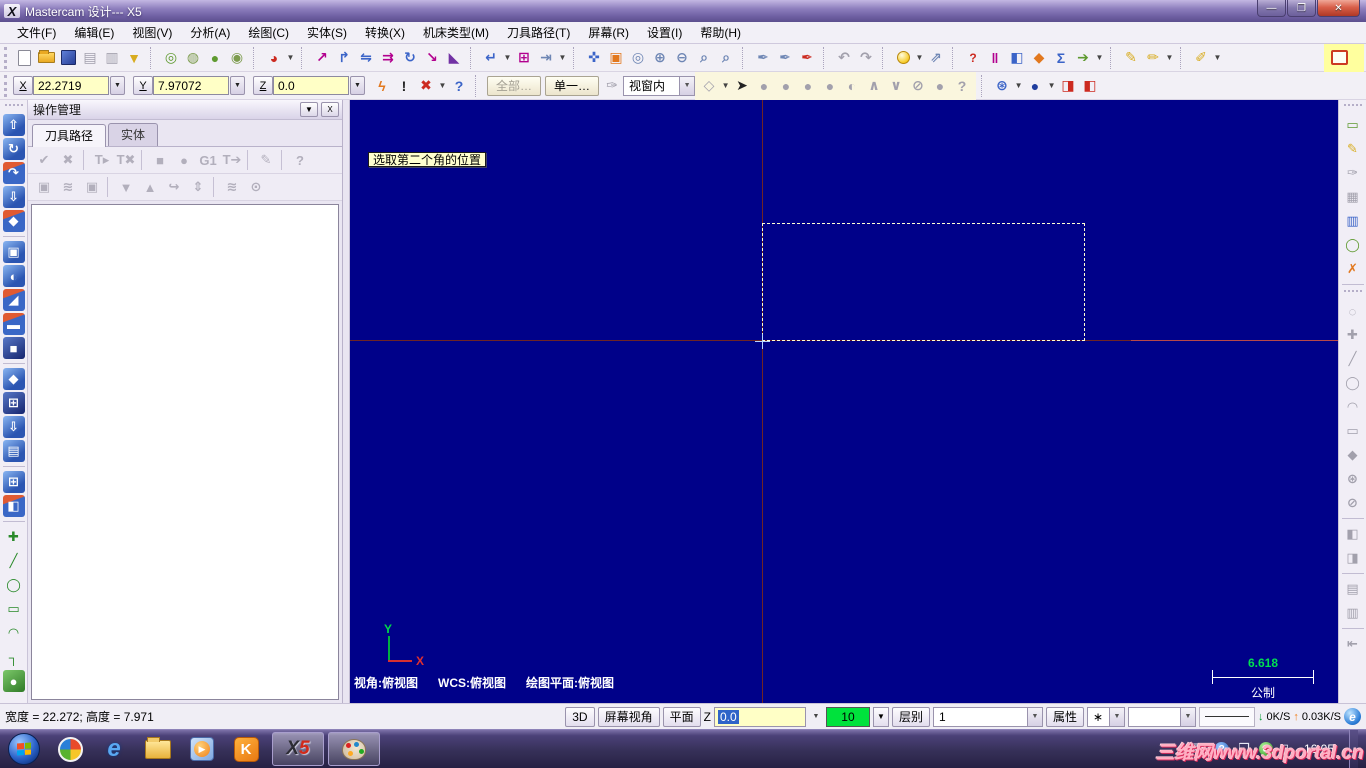 This screenshot has width=1366, height=768. I want to click on attributes-button: 属性, so click(1064, 716).